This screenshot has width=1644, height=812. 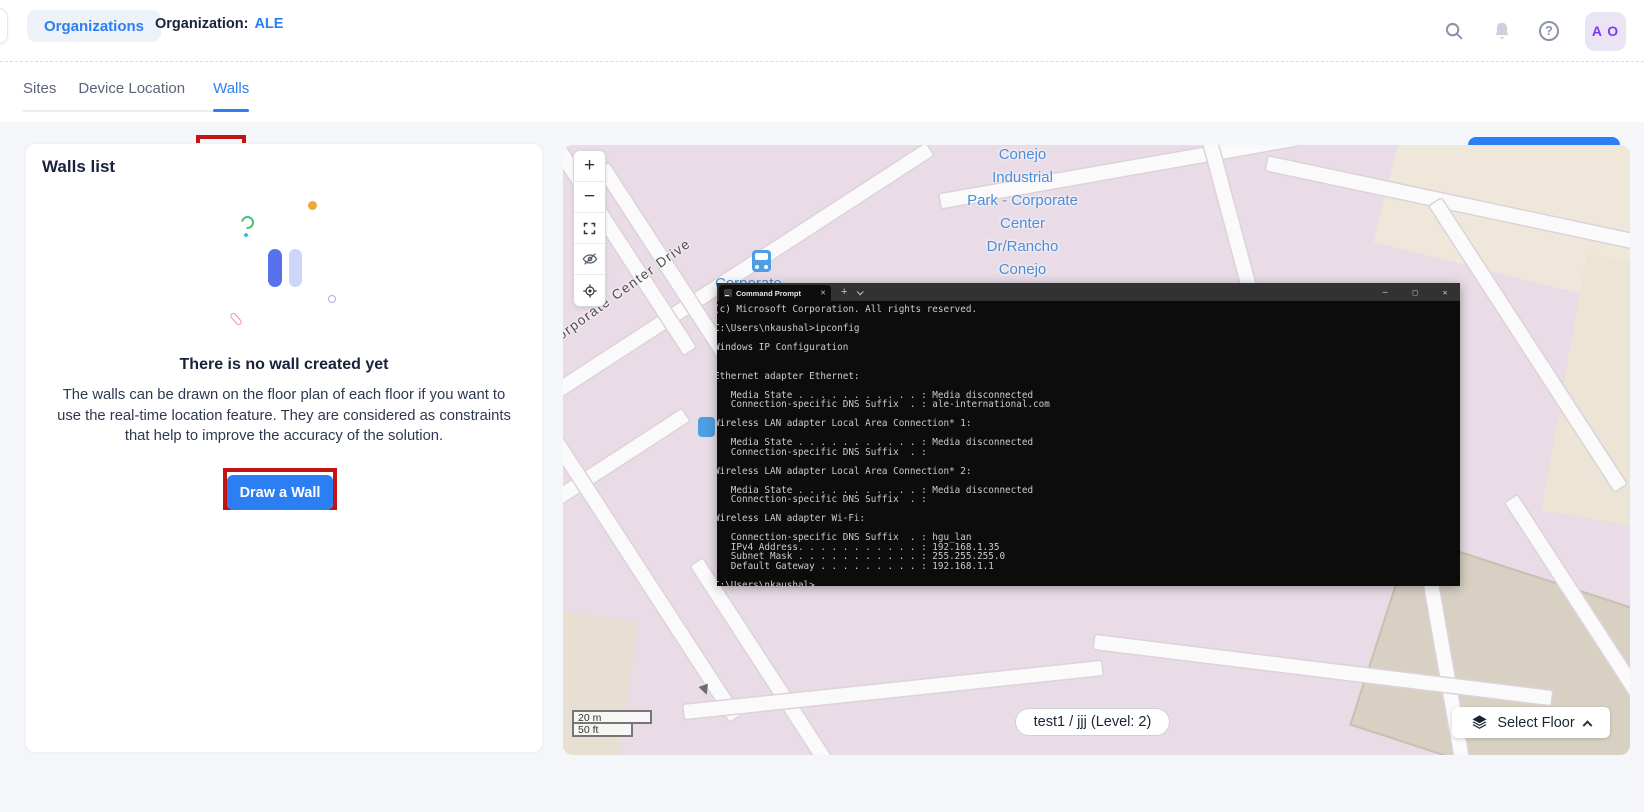 I want to click on select-floor-label: Select Floor, so click(x=1536, y=722).